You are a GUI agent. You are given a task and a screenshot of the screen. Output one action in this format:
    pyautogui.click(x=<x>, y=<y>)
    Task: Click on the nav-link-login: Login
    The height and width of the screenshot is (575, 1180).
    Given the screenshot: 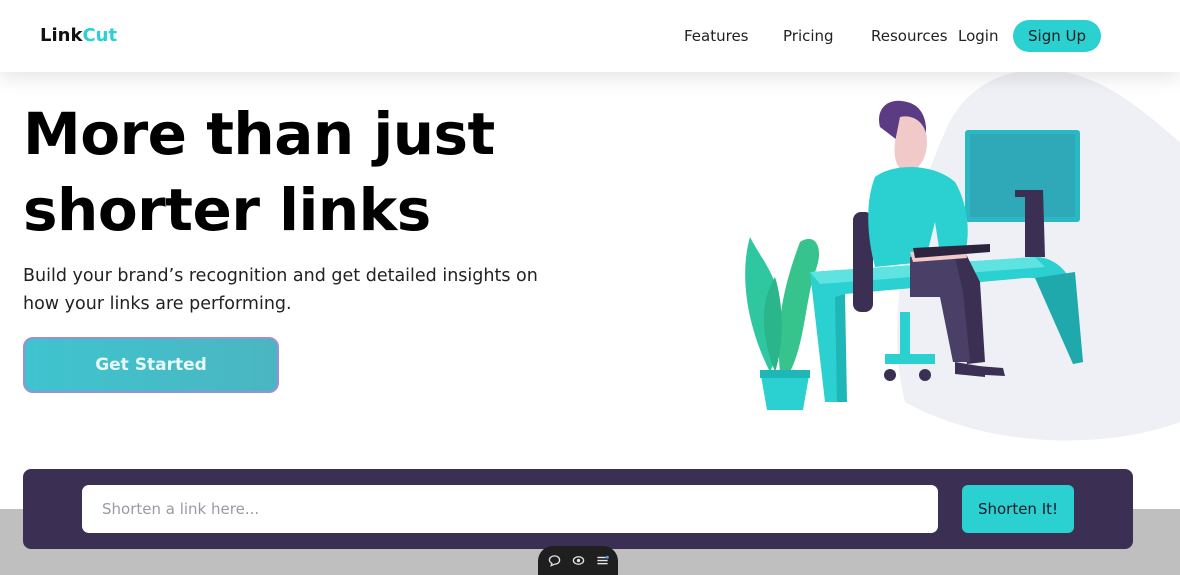 What is the action you would take?
    pyautogui.click(x=978, y=36)
    